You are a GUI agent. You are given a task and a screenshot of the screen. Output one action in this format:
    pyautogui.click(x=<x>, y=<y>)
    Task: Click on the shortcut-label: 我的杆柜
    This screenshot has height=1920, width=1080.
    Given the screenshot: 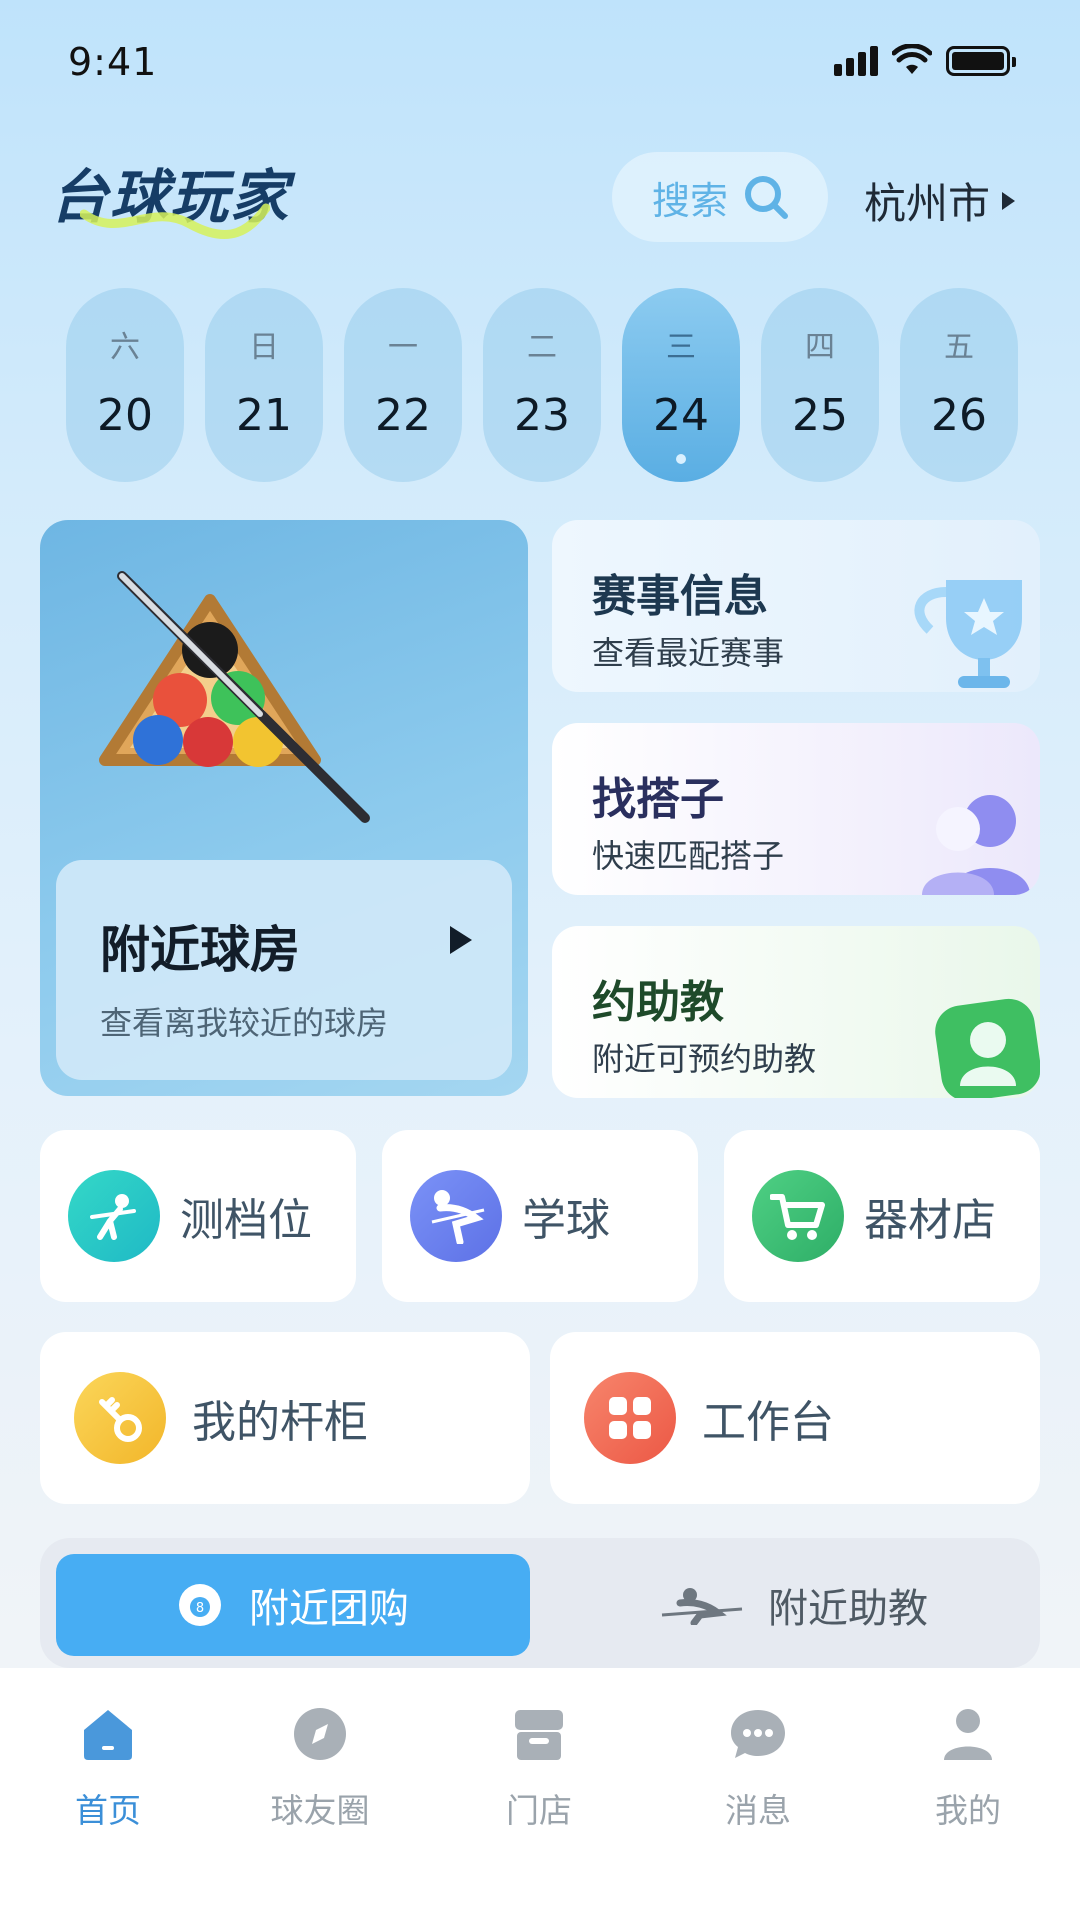 What is the action you would take?
    pyautogui.click(x=280, y=1422)
    